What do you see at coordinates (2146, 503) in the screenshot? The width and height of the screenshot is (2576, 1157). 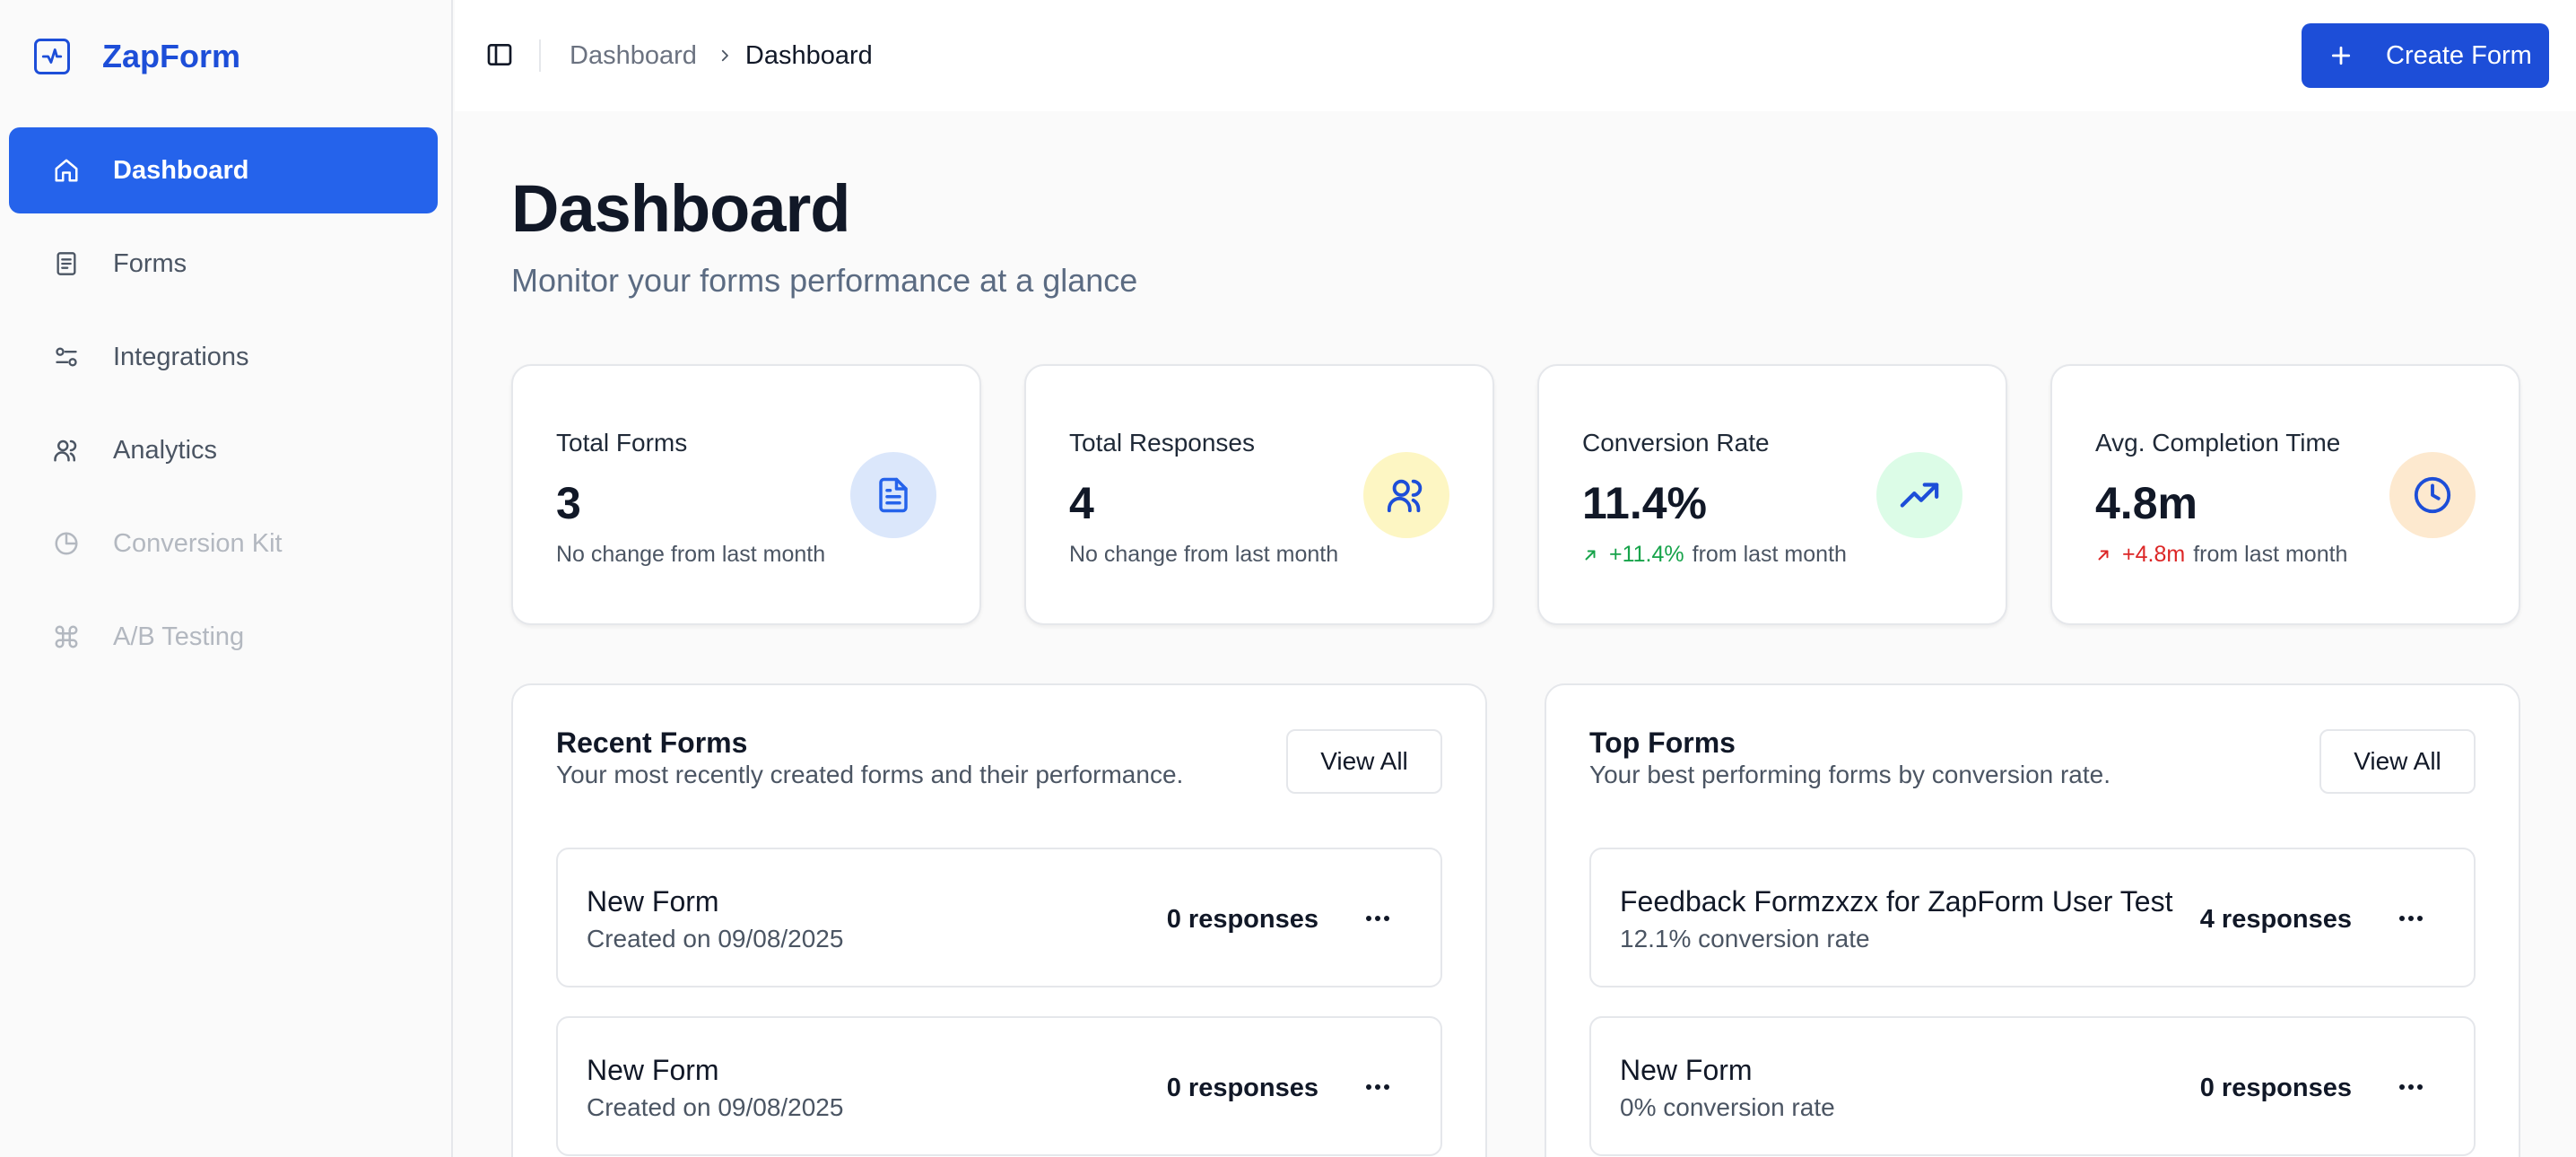 I see `stat-value: 4.8m` at bounding box center [2146, 503].